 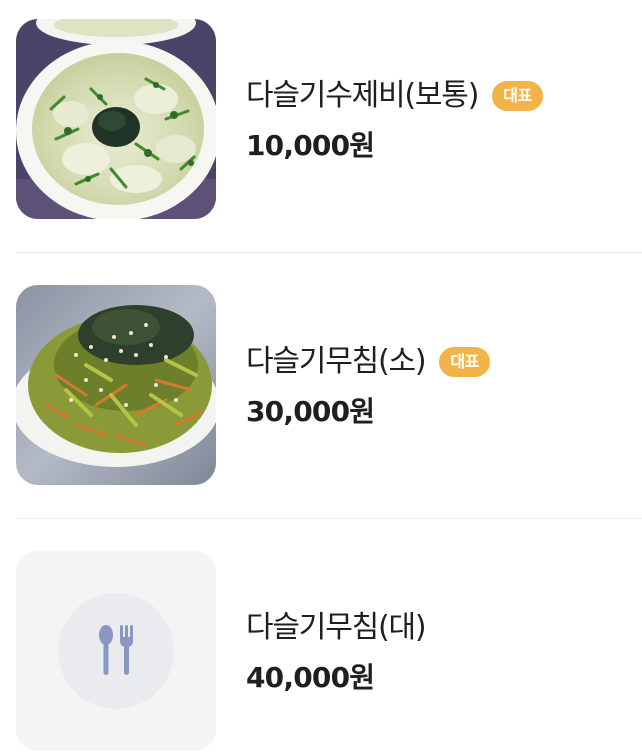 What do you see at coordinates (310, 677) in the screenshot?
I see `menu-item-price: 40,000원` at bounding box center [310, 677].